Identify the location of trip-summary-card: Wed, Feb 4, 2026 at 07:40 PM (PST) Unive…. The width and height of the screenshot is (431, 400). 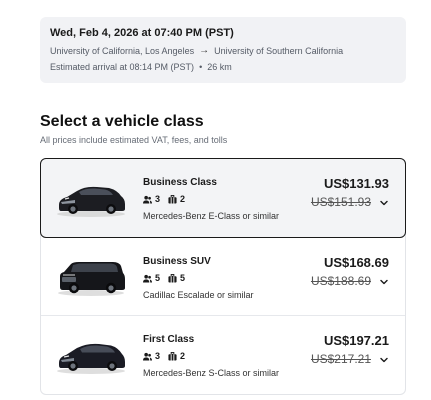
(223, 50).